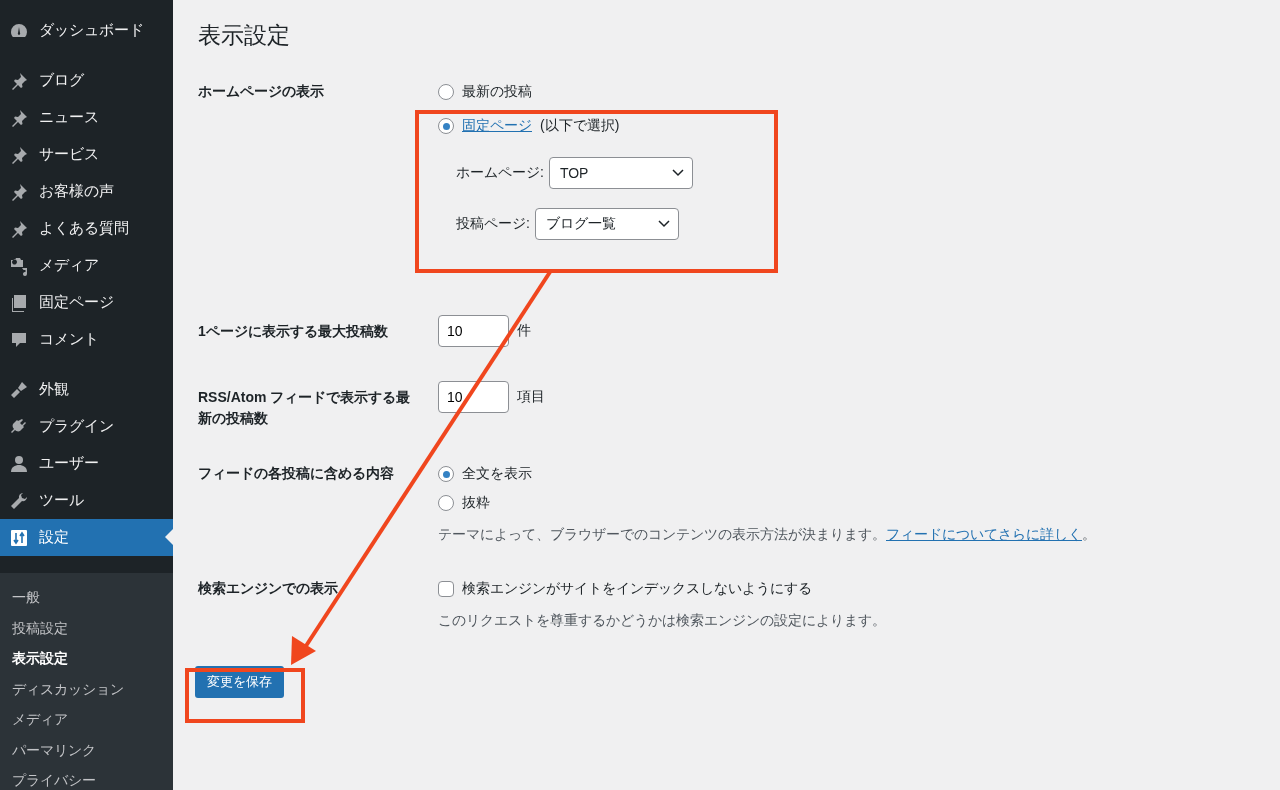 The image size is (1280, 790). Describe the element at coordinates (86, 228) in the screenshot. I see `sidebar-item: よくある質問` at that location.